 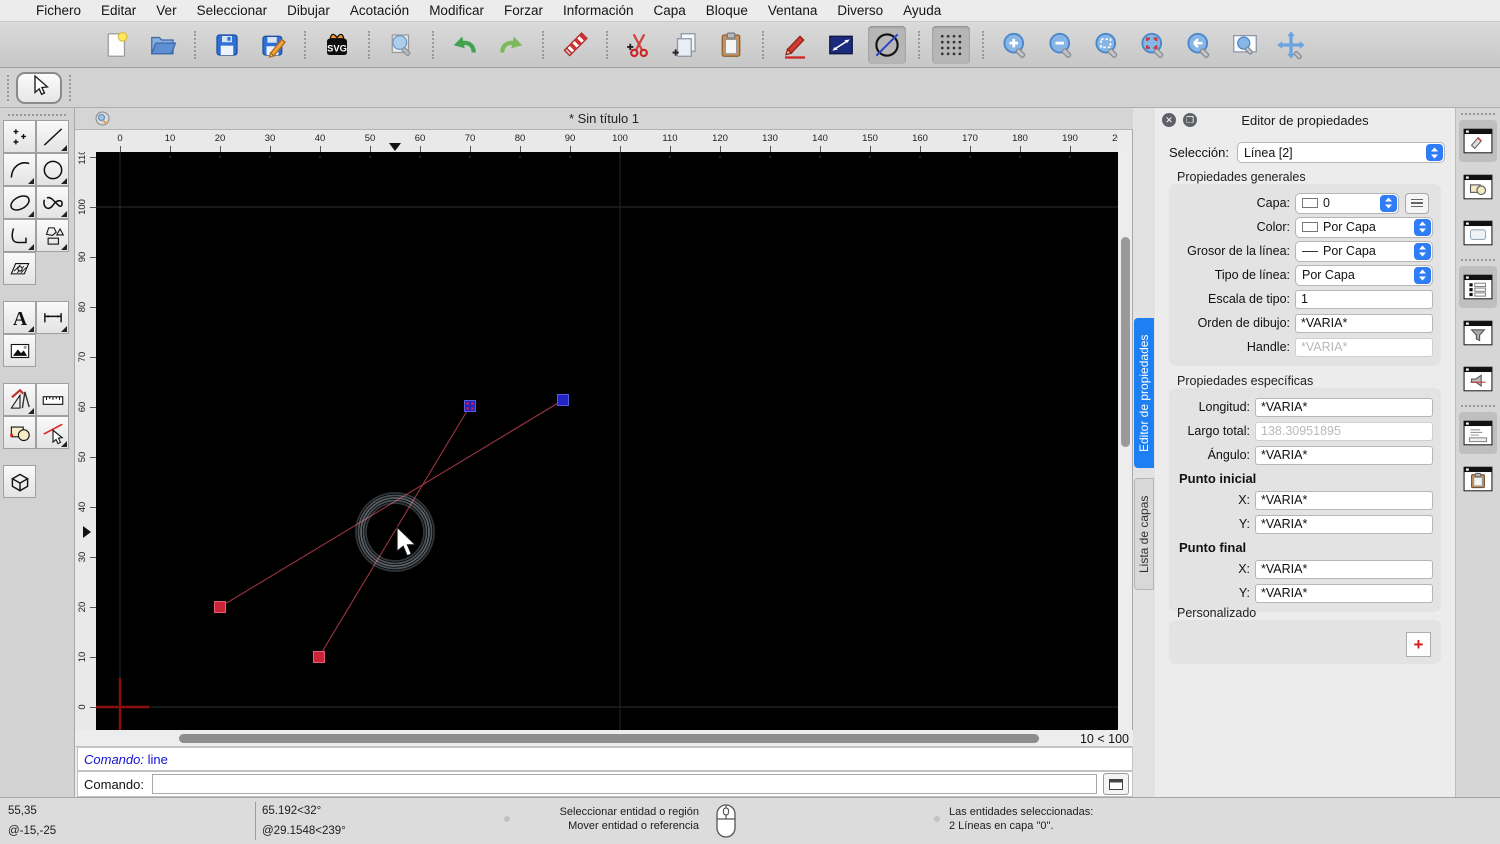 What do you see at coordinates (166, 10) in the screenshot?
I see `menu-ver: Ver` at bounding box center [166, 10].